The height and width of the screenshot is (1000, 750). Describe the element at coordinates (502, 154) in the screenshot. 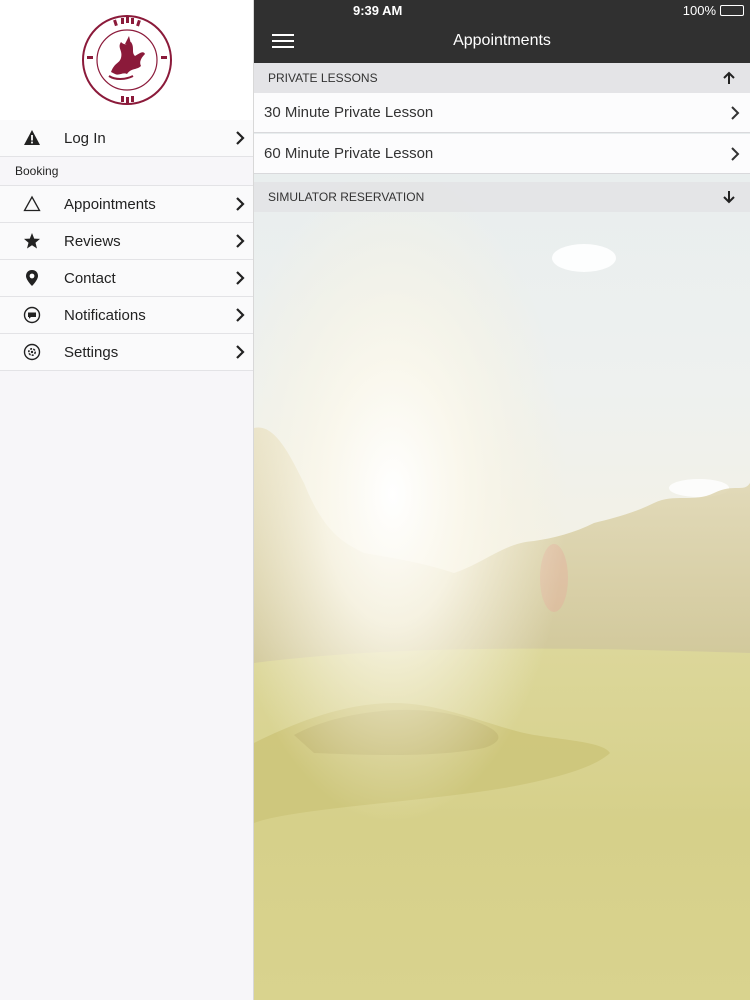

I see `list-item-60-minute-private-lesson: 60 Minute Private Lesson` at that location.